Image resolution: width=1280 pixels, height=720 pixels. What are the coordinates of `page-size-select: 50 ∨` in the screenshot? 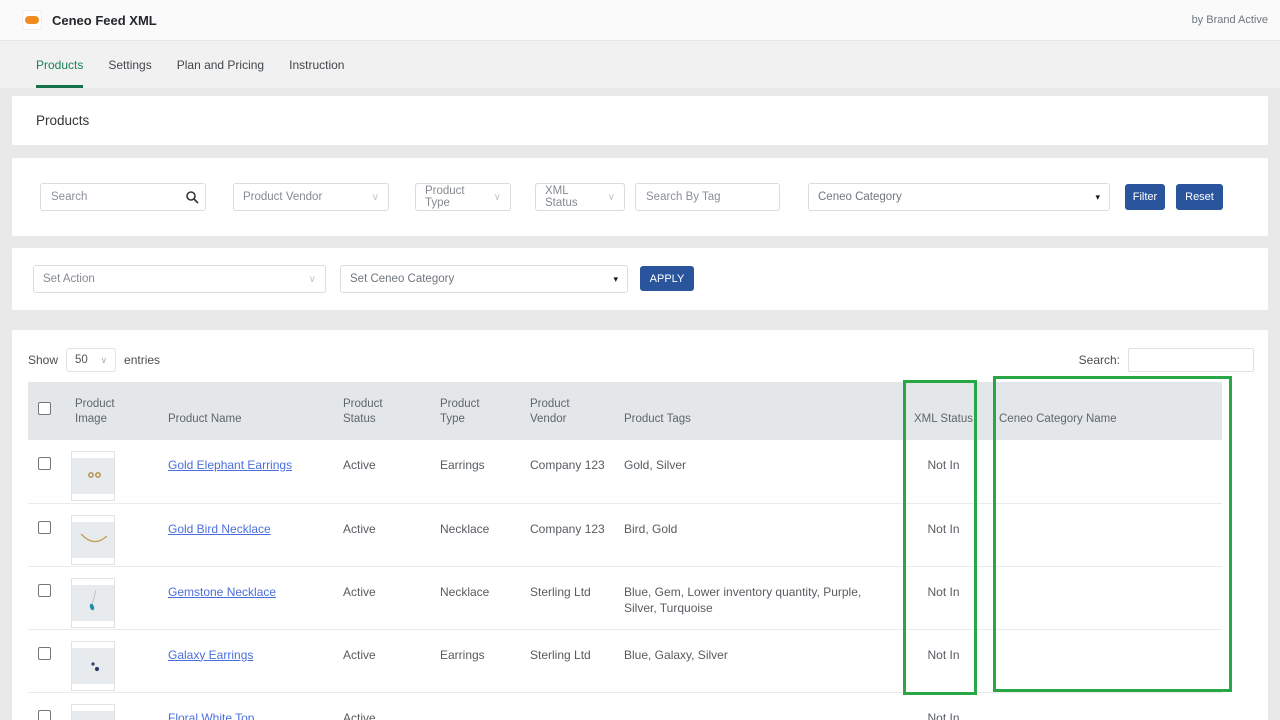 It's located at (91, 360).